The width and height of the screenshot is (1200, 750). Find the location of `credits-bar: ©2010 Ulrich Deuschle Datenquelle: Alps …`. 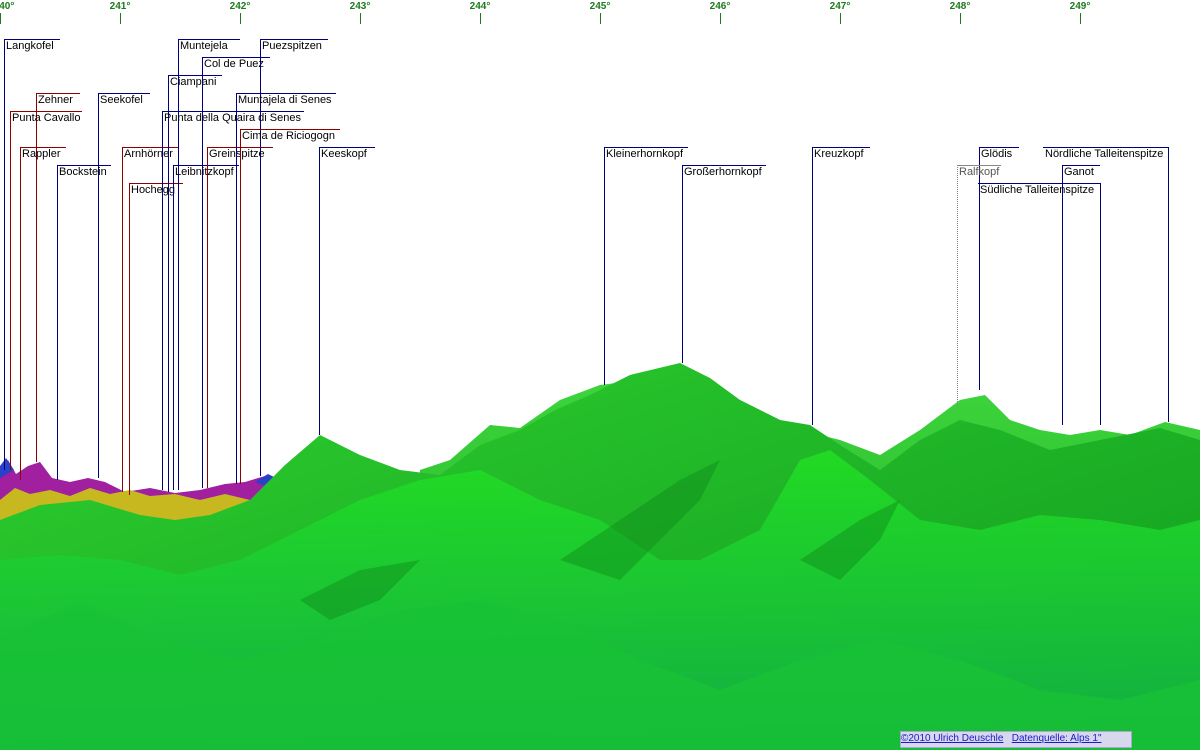

credits-bar: ©2010 Ulrich Deuschle Datenquelle: Alps … is located at coordinates (1016, 739).